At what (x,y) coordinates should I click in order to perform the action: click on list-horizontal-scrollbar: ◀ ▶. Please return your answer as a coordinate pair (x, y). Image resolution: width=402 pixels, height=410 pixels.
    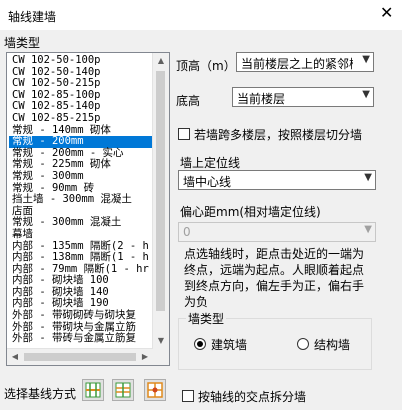
    Looking at the image, I should click on (80, 356).